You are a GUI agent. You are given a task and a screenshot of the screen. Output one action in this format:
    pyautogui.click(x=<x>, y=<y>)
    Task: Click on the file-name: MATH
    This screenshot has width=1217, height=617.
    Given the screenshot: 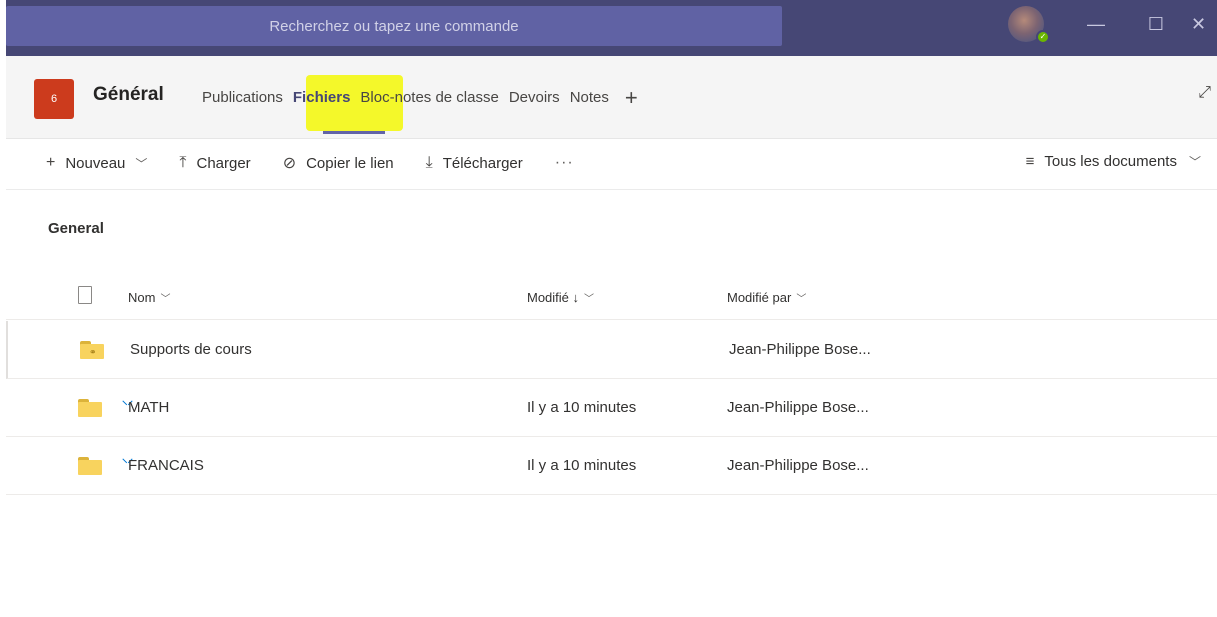 What is the action you would take?
    pyautogui.click(x=148, y=407)
    